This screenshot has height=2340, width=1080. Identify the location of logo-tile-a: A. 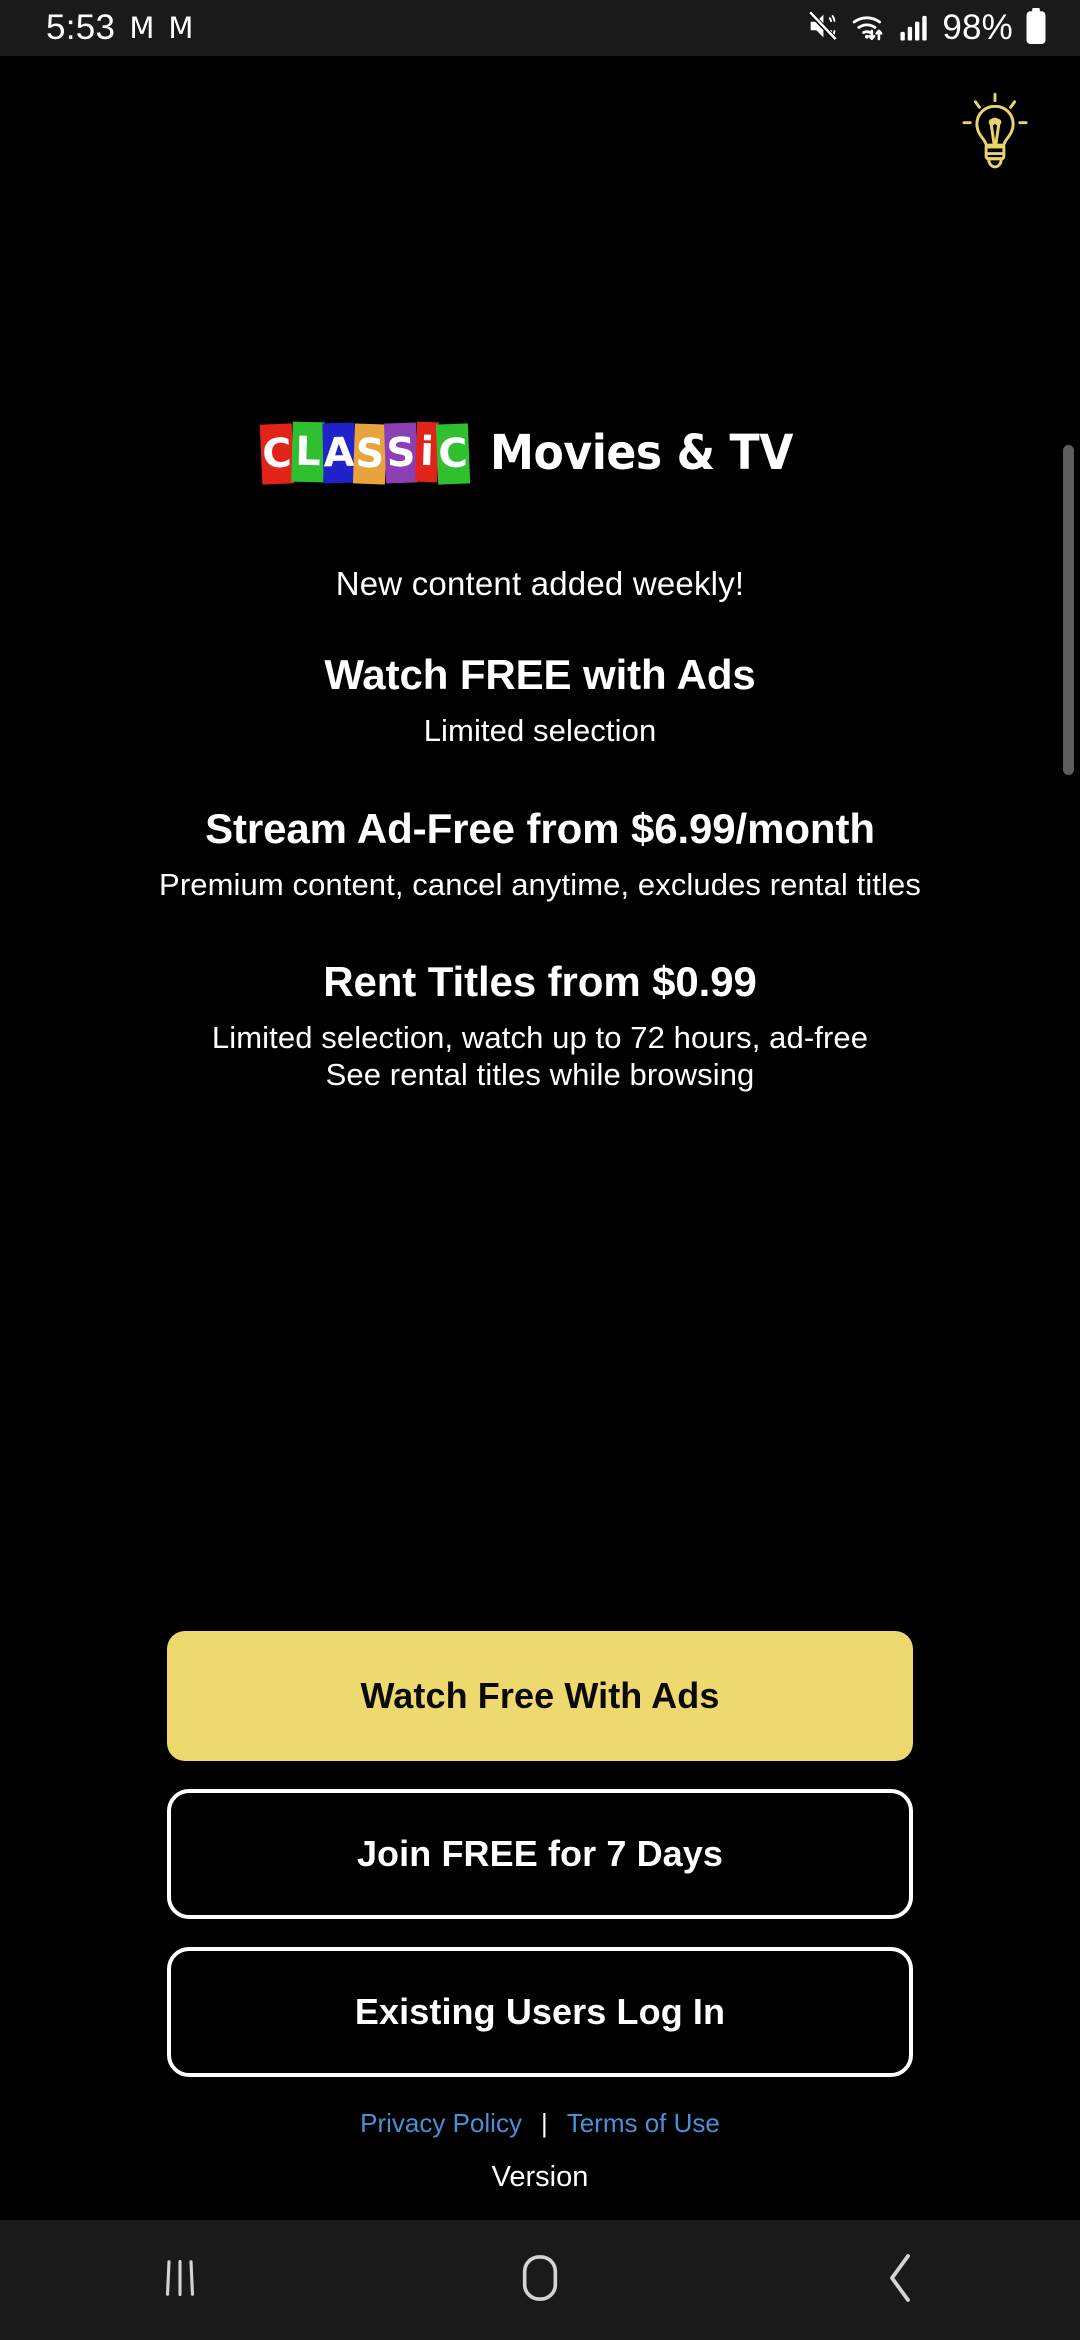
(339, 453).